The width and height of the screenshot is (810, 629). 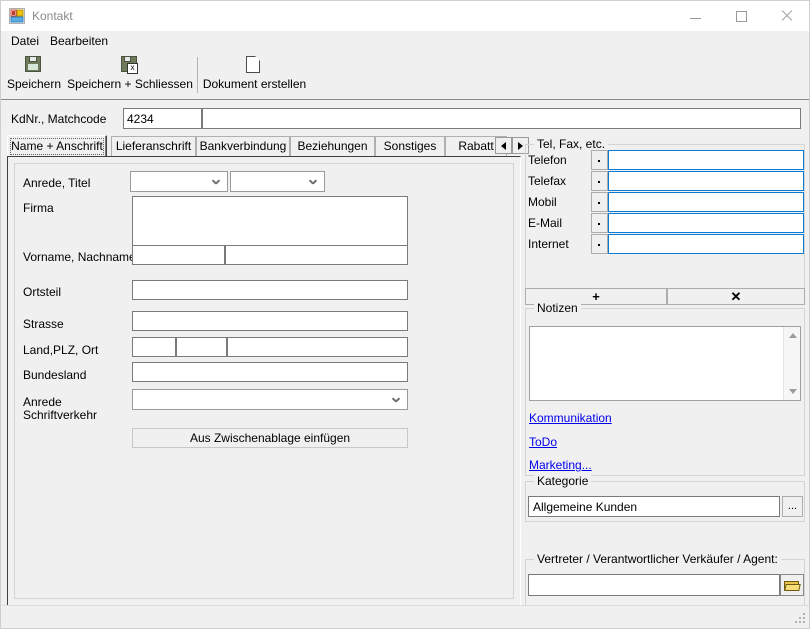 What do you see at coordinates (270, 438) in the screenshot?
I see `paste-from-clipboard-button: Aus Zwischenablage einfügen` at bounding box center [270, 438].